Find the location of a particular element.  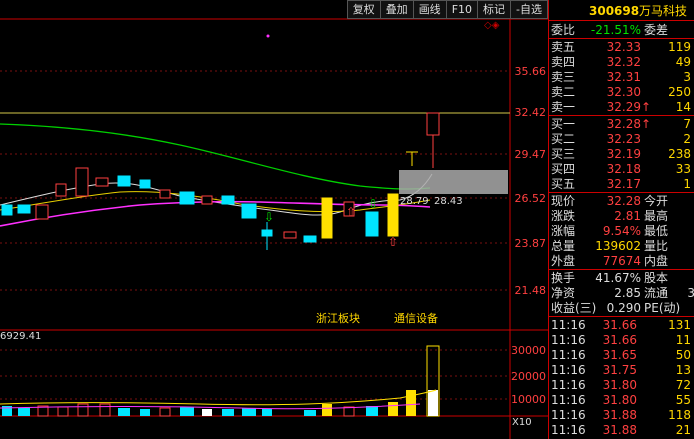

bid-row-4: 买四 32.18 33 is located at coordinates (621, 169).